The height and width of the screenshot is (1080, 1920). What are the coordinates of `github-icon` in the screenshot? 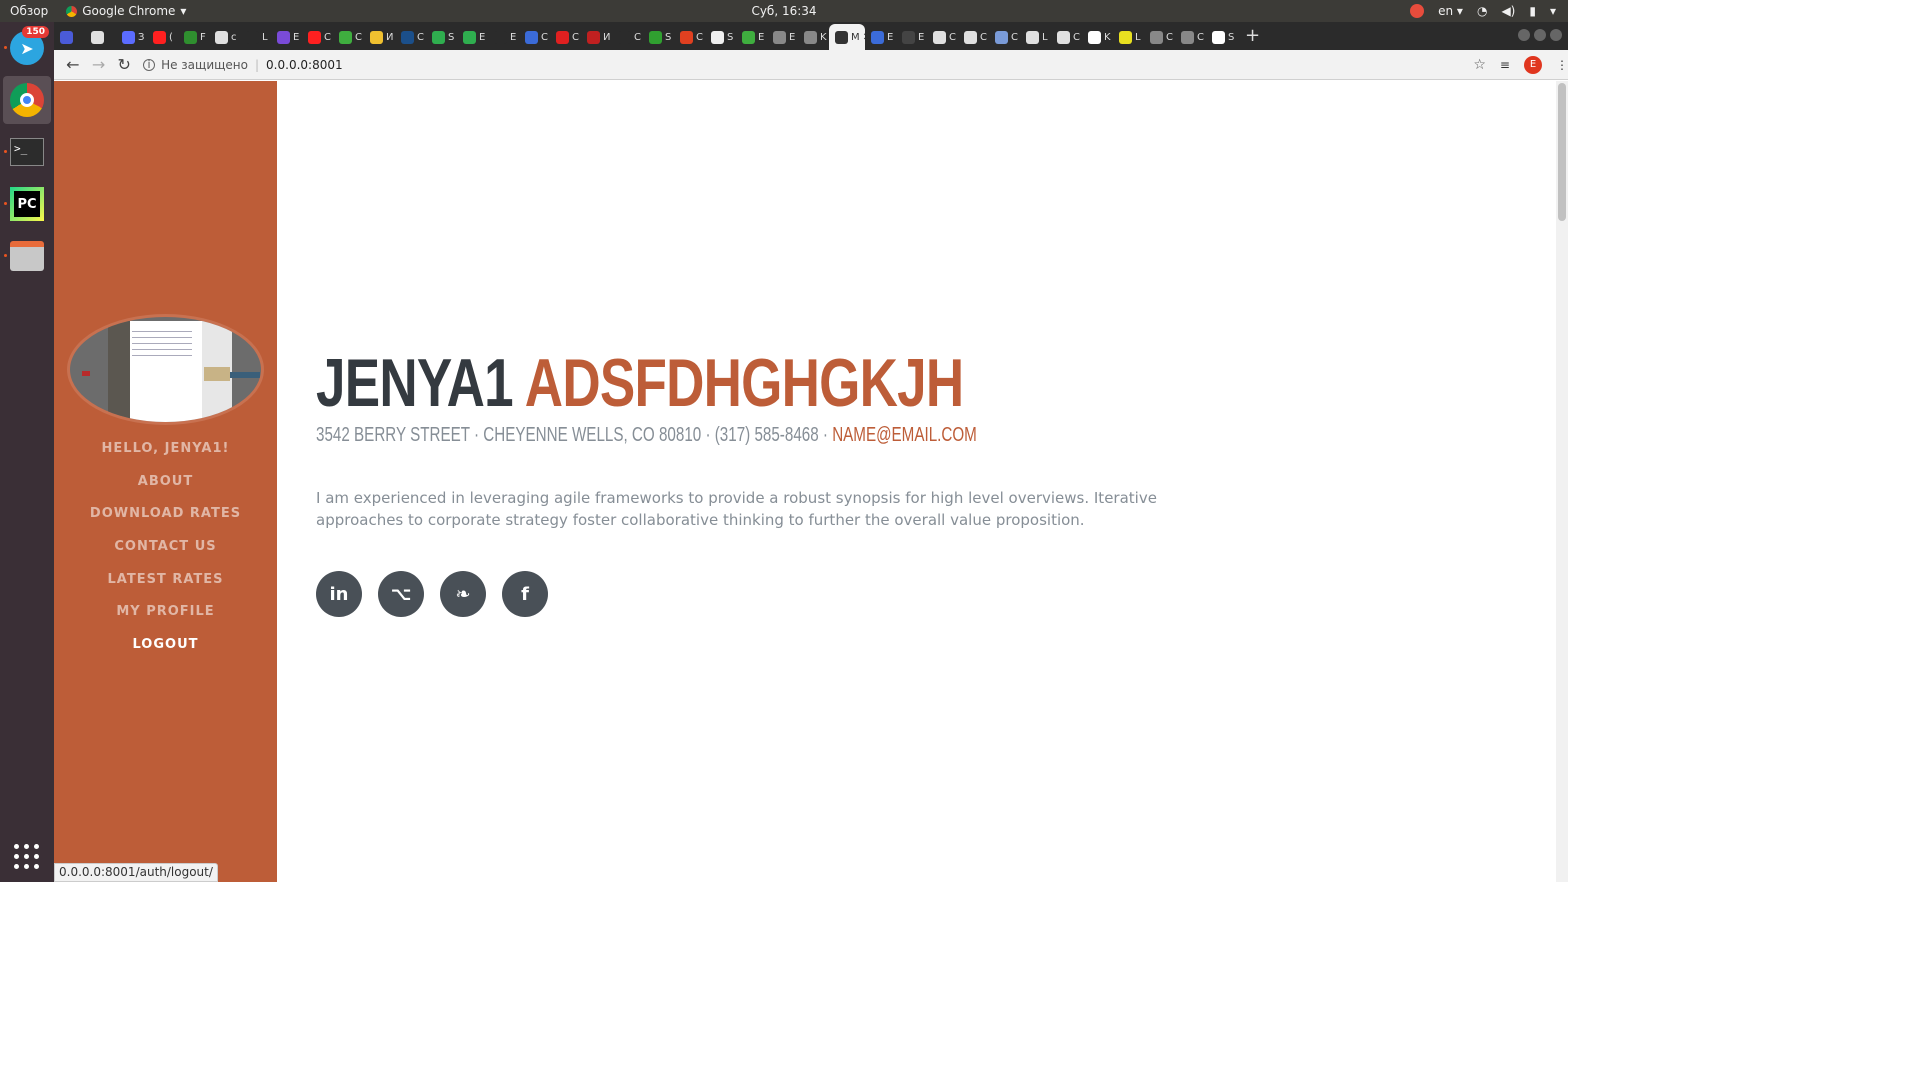 It's located at (970, 37).